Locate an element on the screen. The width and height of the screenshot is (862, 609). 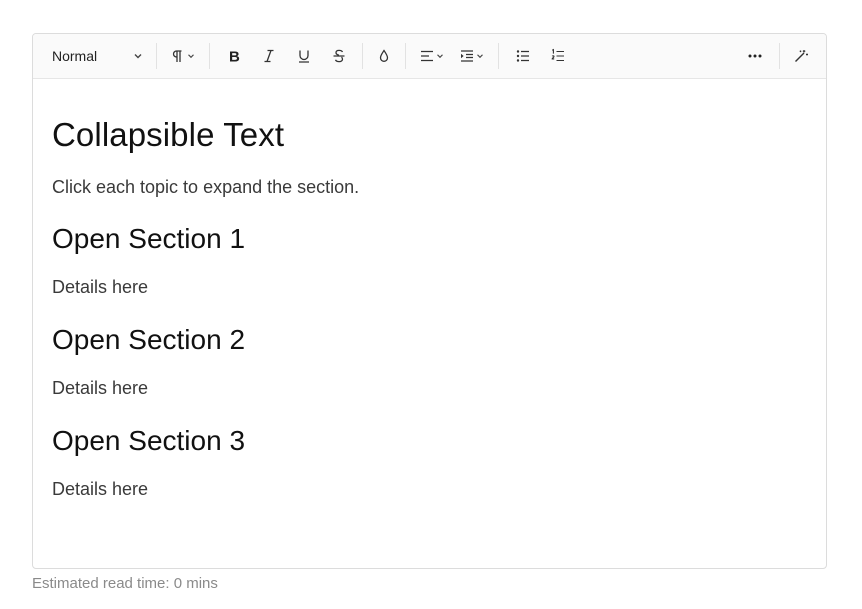
more-horizontal-icon is located at coordinates (755, 56).